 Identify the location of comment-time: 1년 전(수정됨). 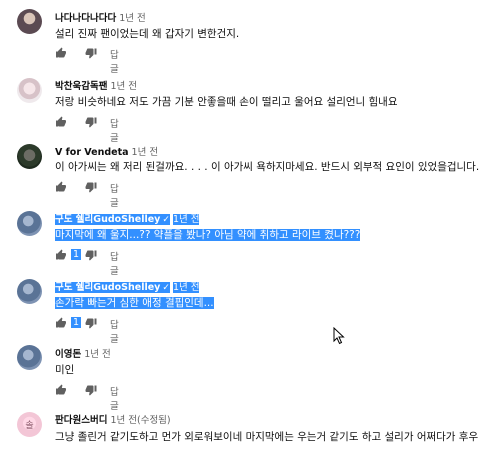
(140, 420).